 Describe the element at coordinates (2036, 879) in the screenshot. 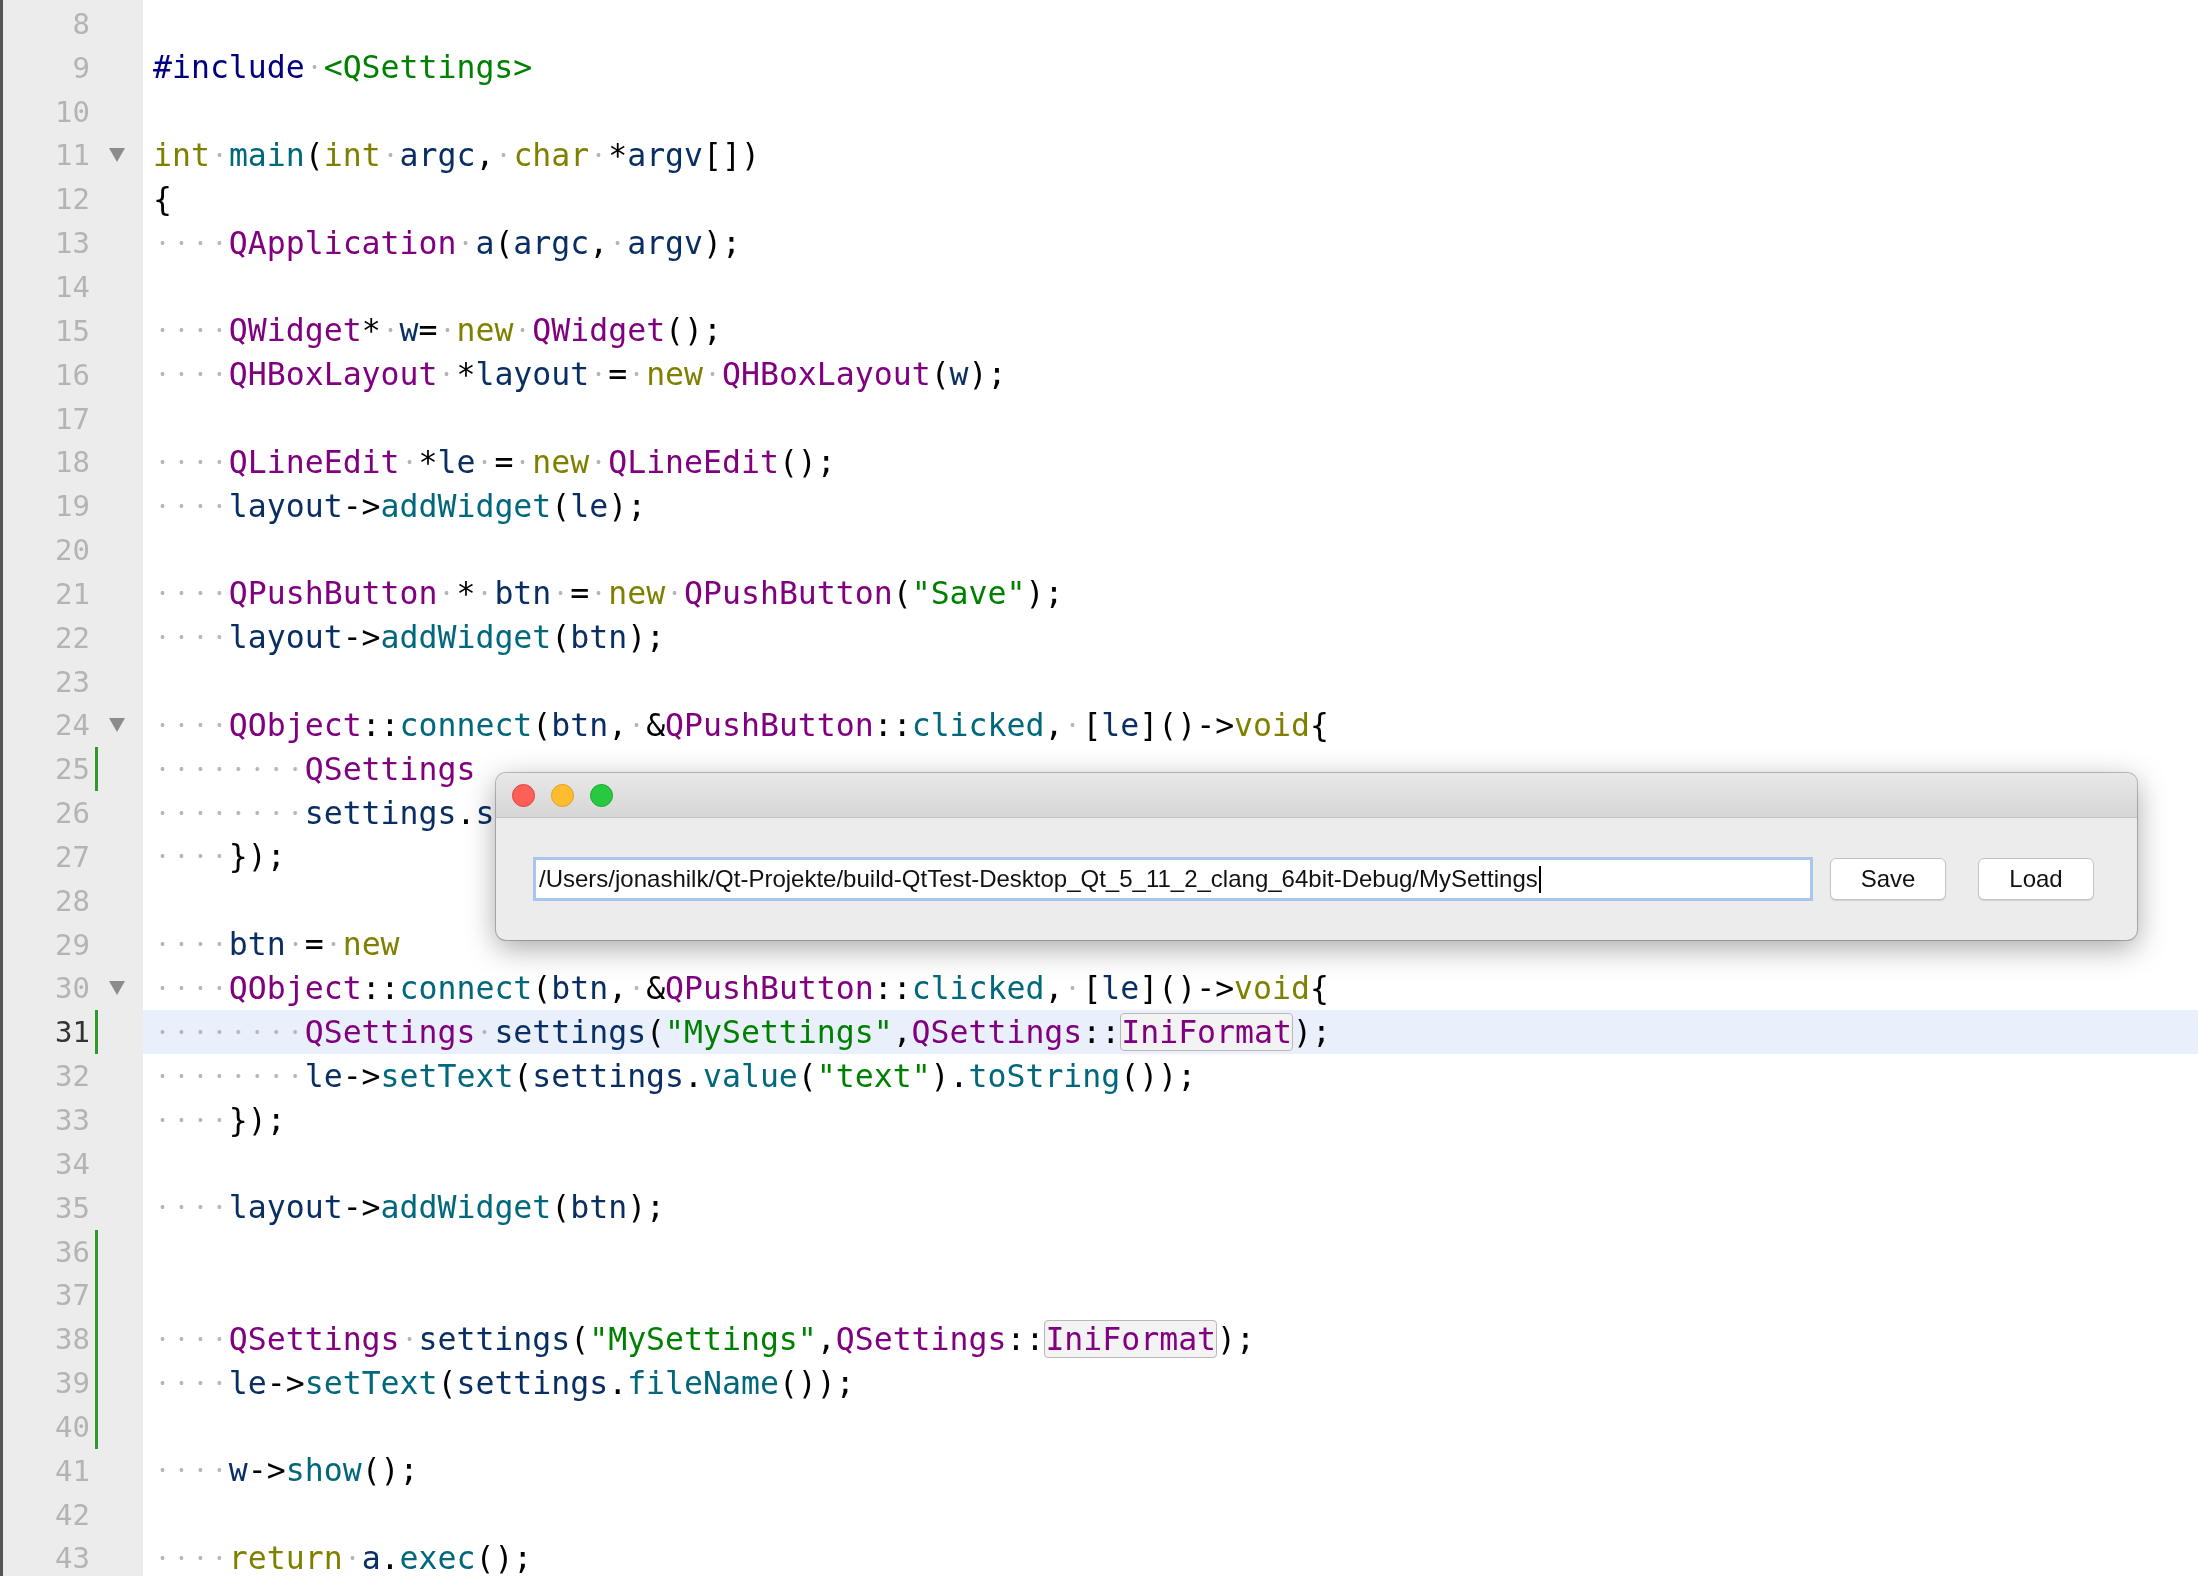

I see `load-button: Load` at that location.